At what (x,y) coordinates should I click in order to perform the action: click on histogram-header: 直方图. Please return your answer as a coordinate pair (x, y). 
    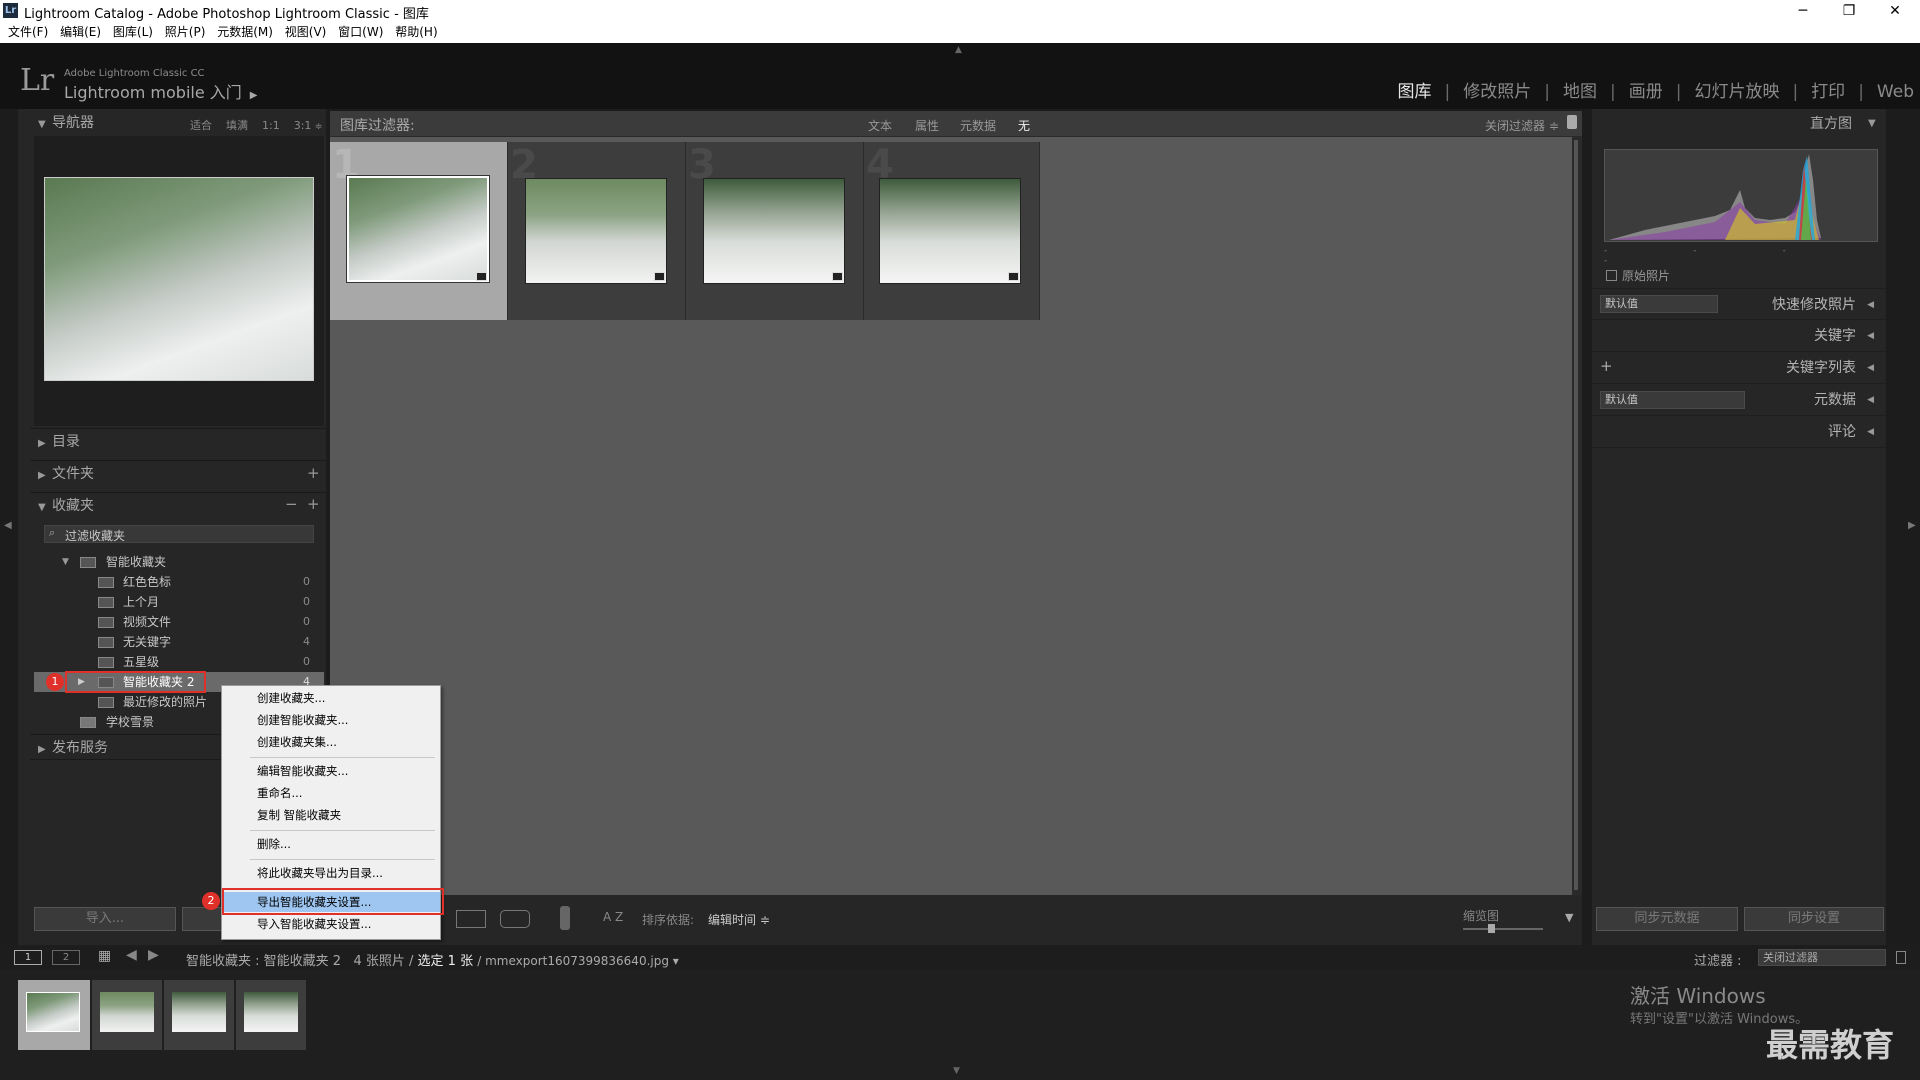
    Looking at the image, I should click on (1739, 124).